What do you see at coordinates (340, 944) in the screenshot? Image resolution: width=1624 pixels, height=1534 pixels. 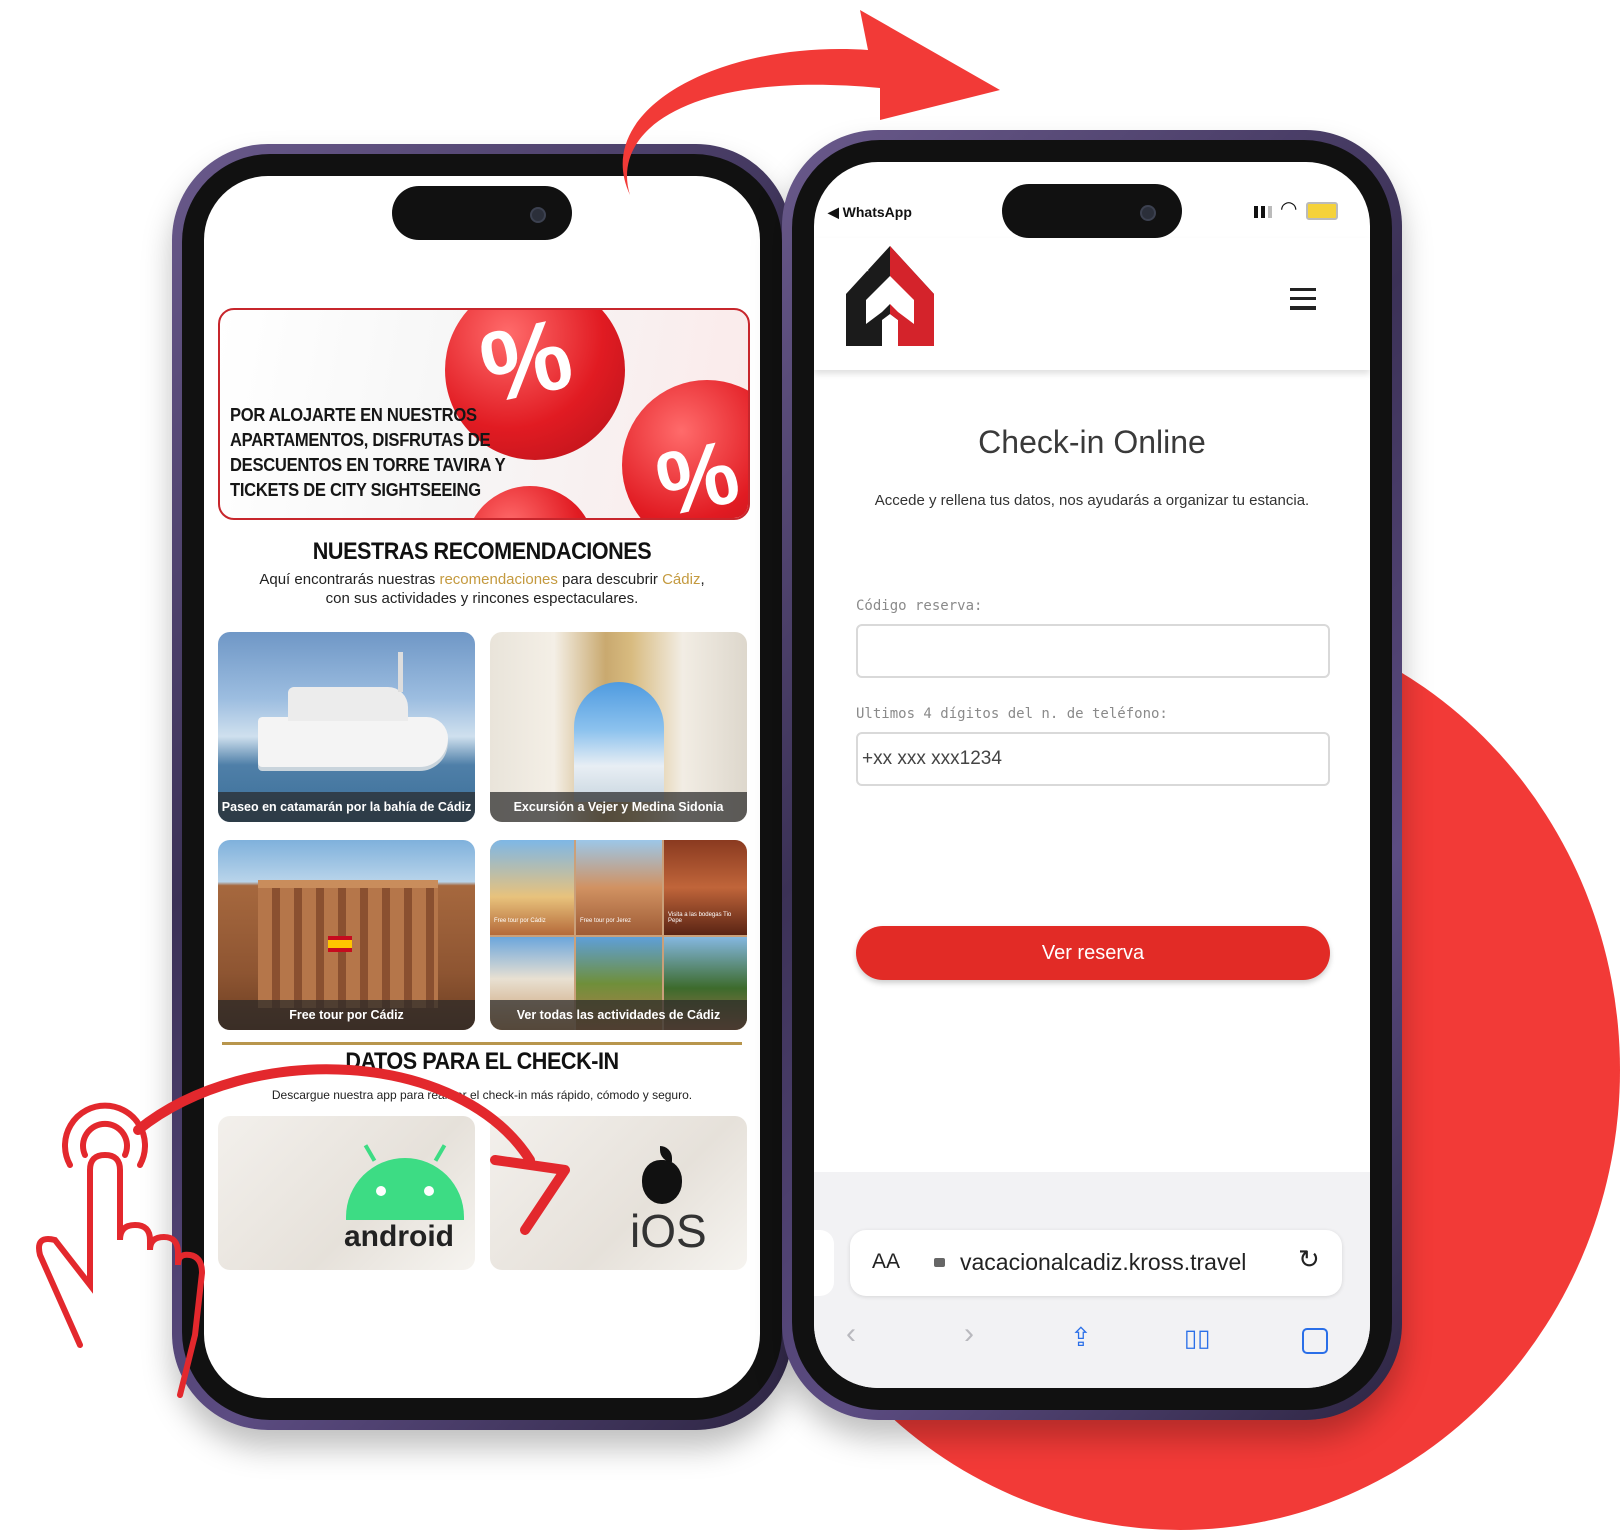 I see `spain-flag-icon` at bounding box center [340, 944].